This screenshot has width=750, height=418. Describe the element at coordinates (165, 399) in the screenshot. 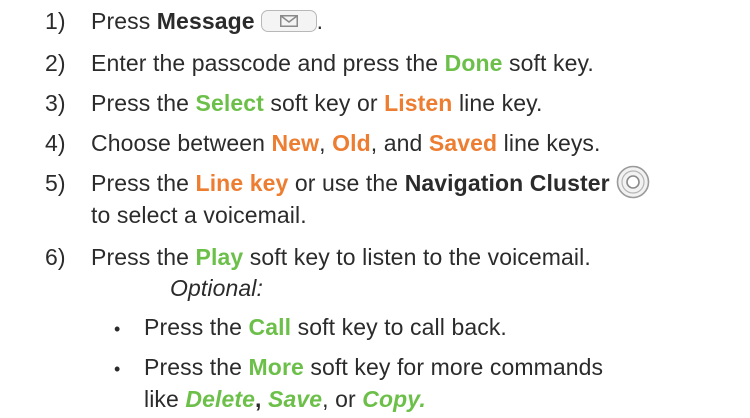

I see `bullet-text: like` at that location.